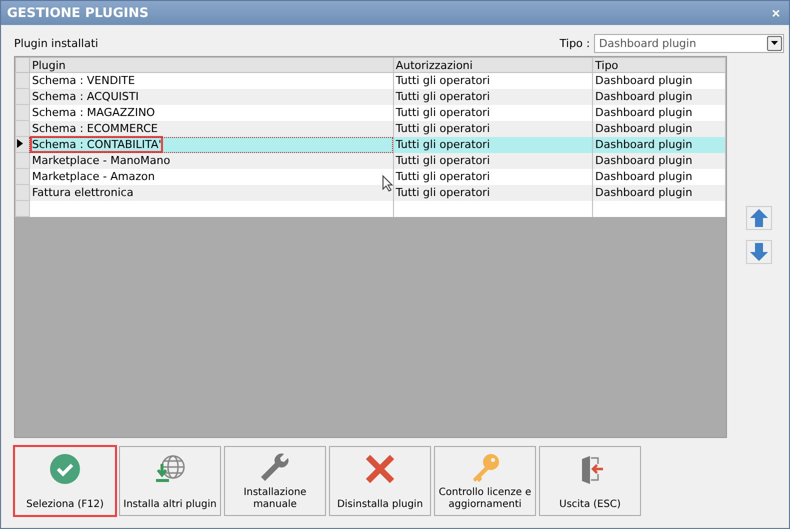  I want to click on arrow-up-icon, so click(759, 218).